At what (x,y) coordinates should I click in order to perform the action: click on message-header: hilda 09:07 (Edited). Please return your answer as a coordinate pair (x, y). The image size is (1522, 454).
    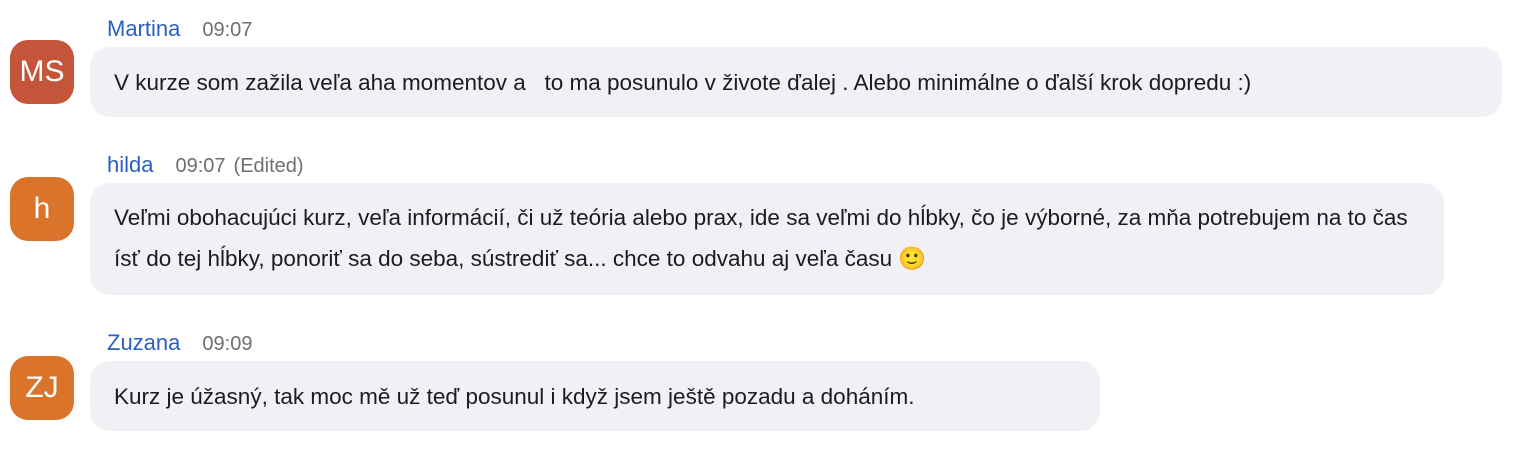
    Looking at the image, I should click on (205, 165).